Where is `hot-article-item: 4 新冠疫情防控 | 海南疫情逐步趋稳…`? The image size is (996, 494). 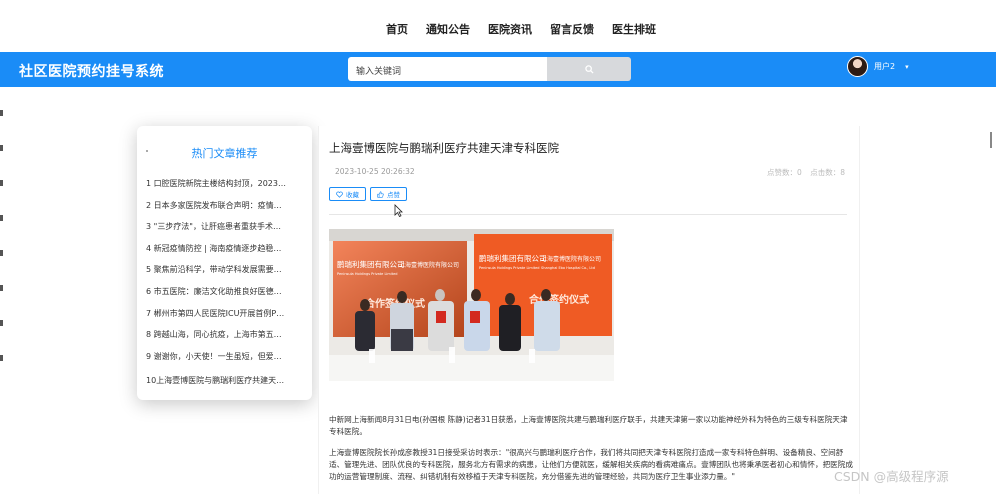 hot-article-item: 4 新冠疫情防控 | 海南疫情逐步趋稳… is located at coordinates (216, 254).